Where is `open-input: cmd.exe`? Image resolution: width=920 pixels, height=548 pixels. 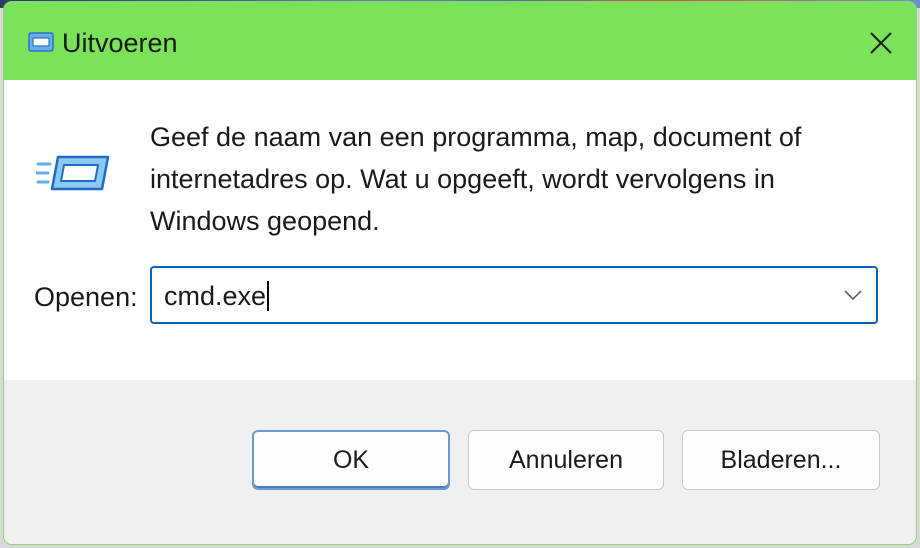 open-input: cmd.exe is located at coordinates (217, 296).